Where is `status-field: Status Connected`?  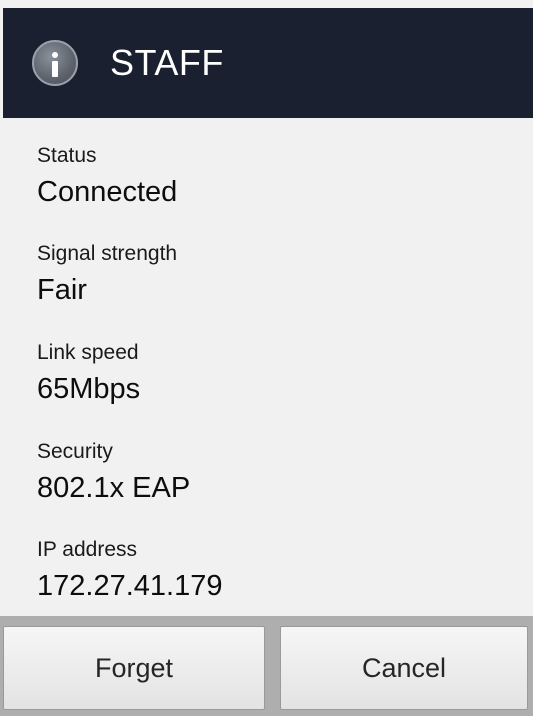 status-field: Status Connected is located at coordinates (107, 176).